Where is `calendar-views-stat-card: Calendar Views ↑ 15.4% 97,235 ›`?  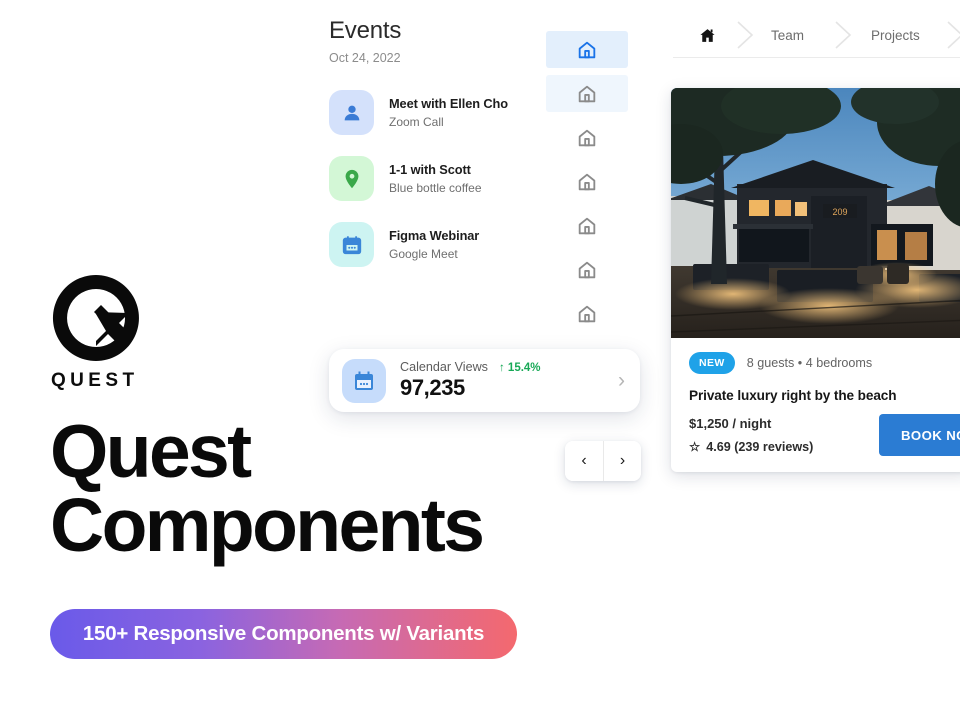 calendar-views-stat-card: Calendar Views ↑ 15.4% 97,235 › is located at coordinates (484, 380).